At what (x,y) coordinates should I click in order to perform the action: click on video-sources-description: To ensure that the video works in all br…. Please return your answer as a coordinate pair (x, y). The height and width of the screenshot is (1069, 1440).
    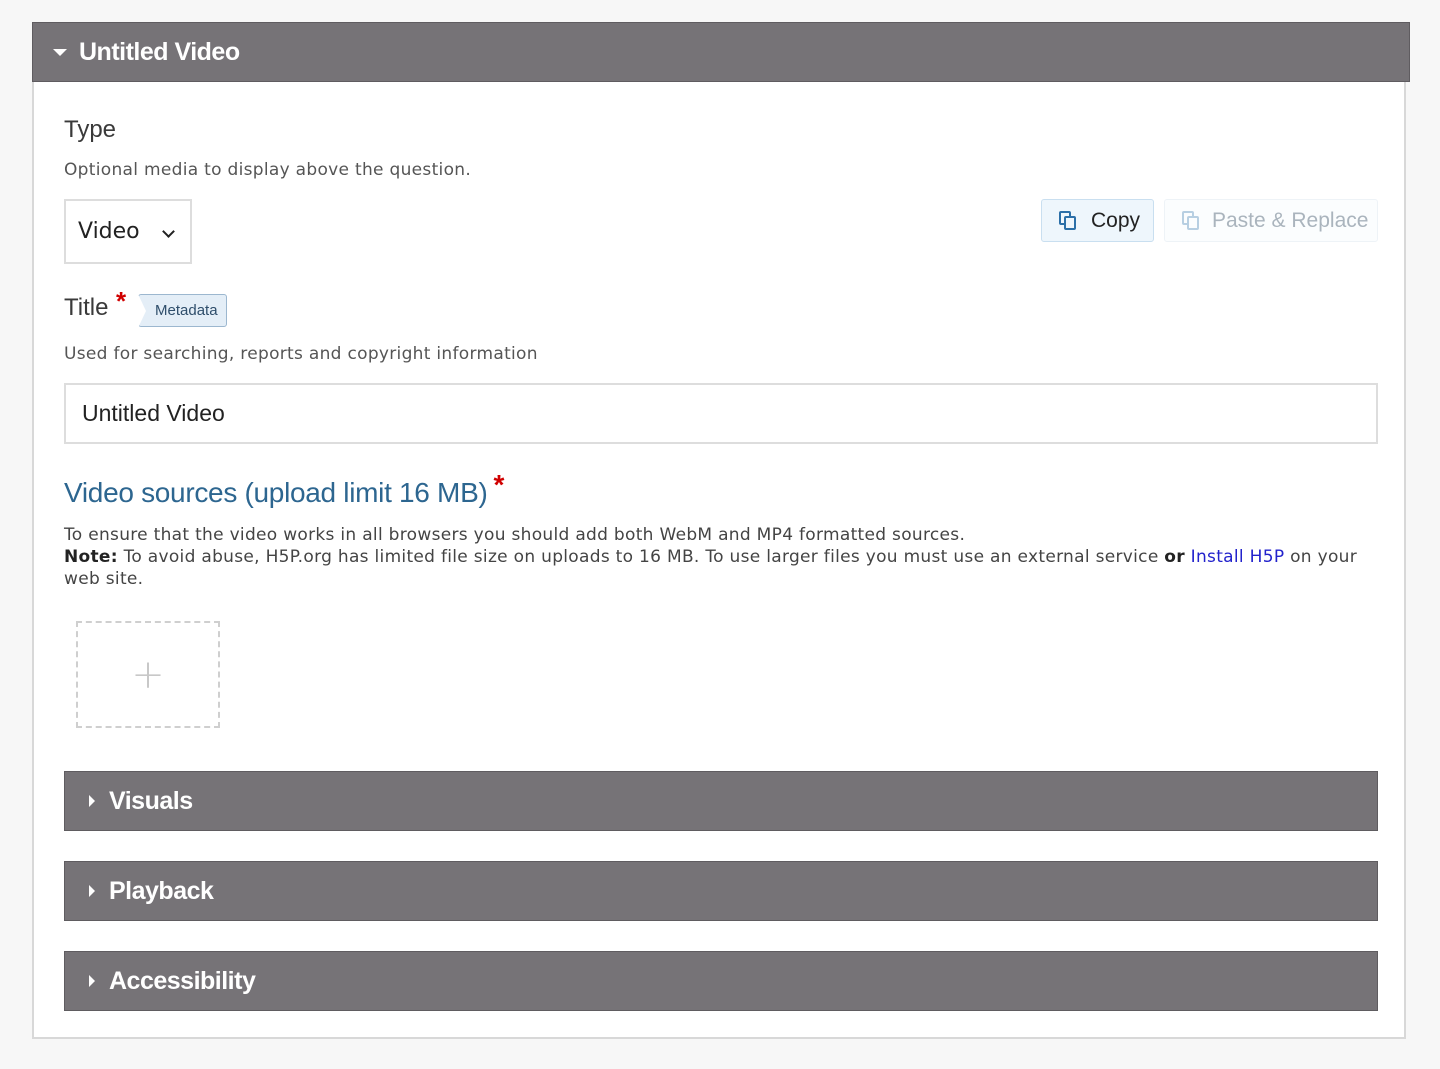
    Looking at the image, I should click on (714, 557).